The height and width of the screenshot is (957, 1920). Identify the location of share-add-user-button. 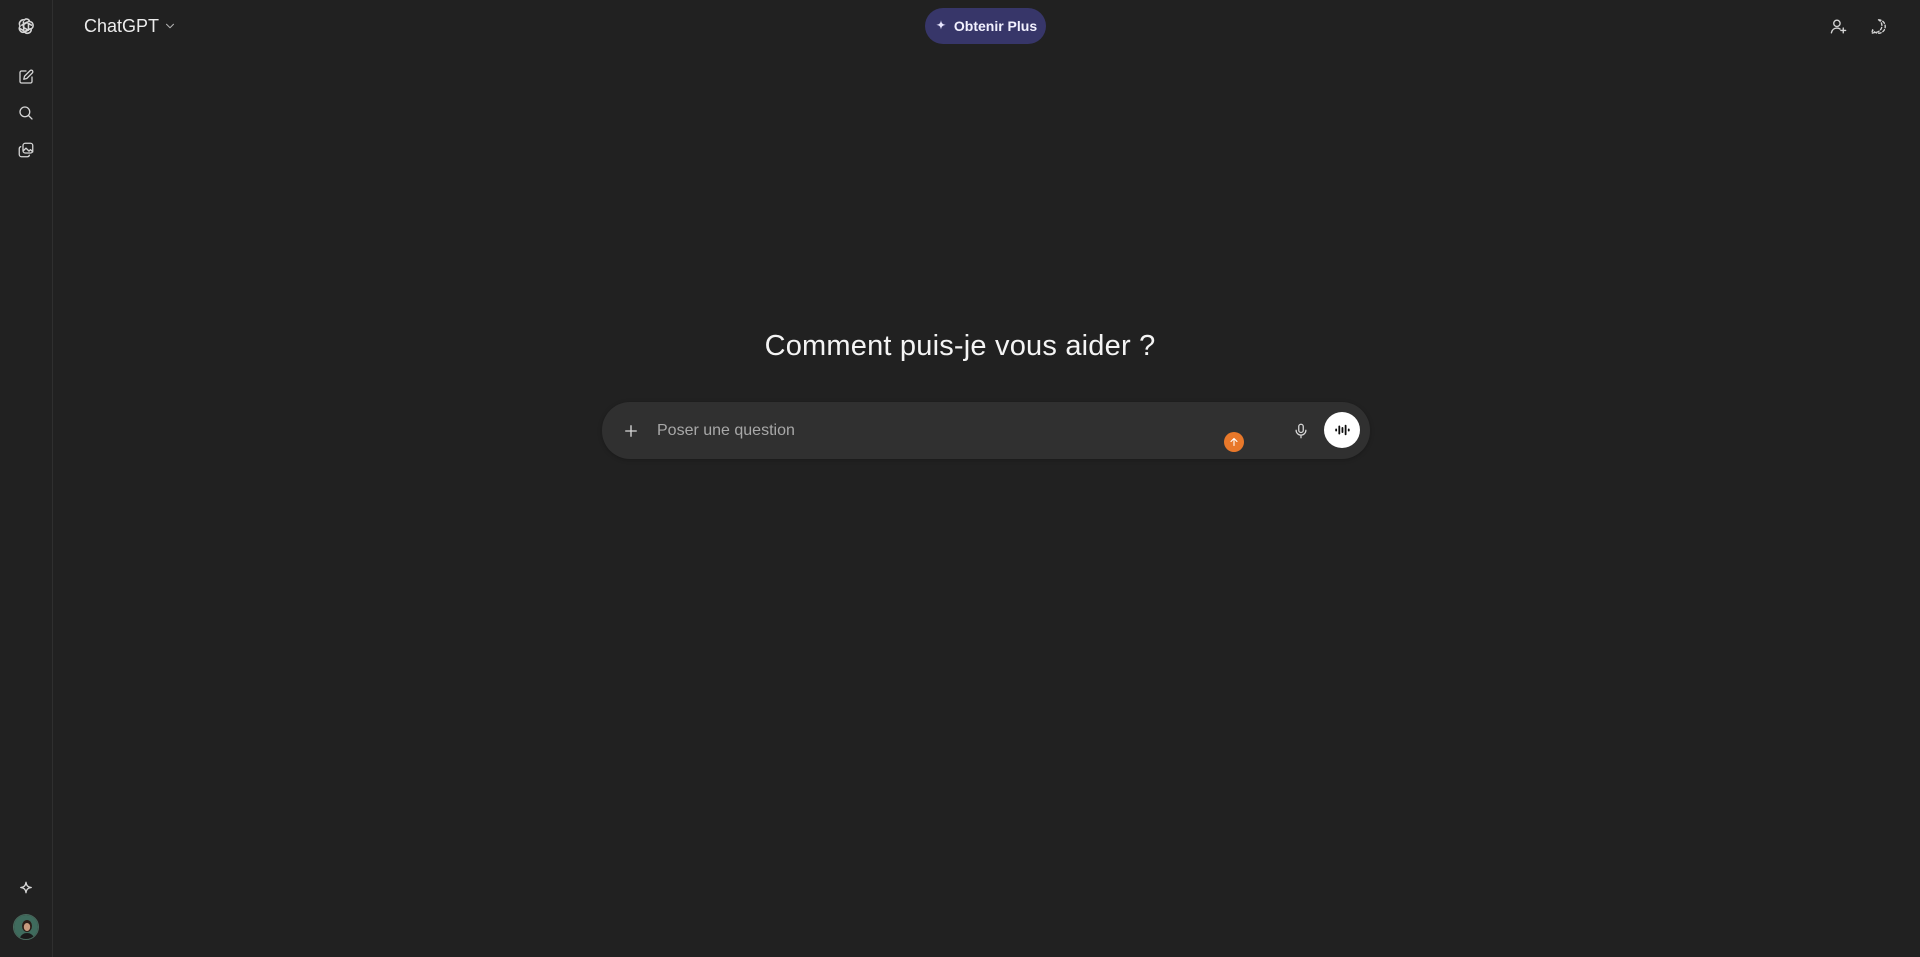
(1838, 26).